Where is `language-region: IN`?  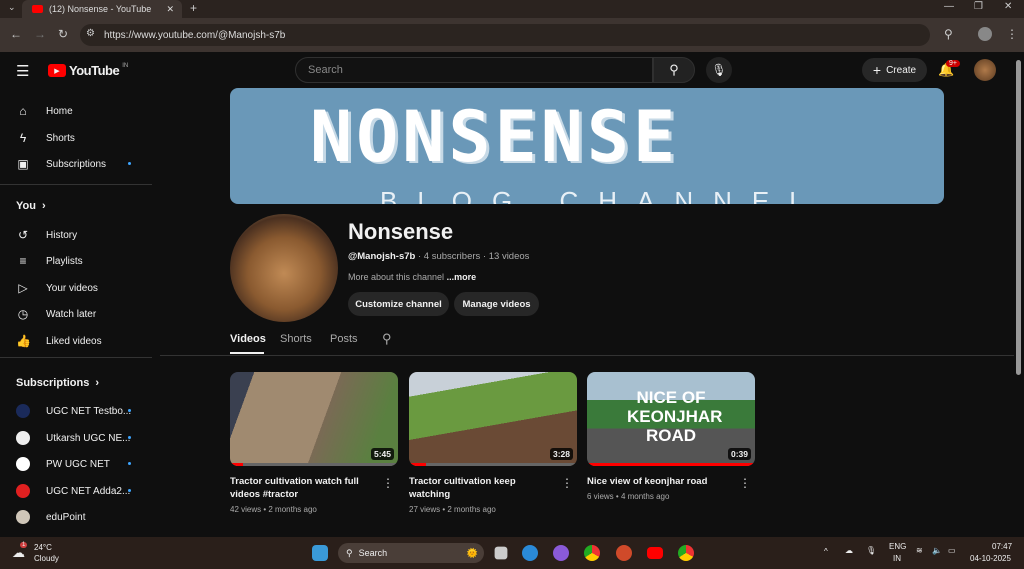
language-region: IN is located at coordinates (897, 558).